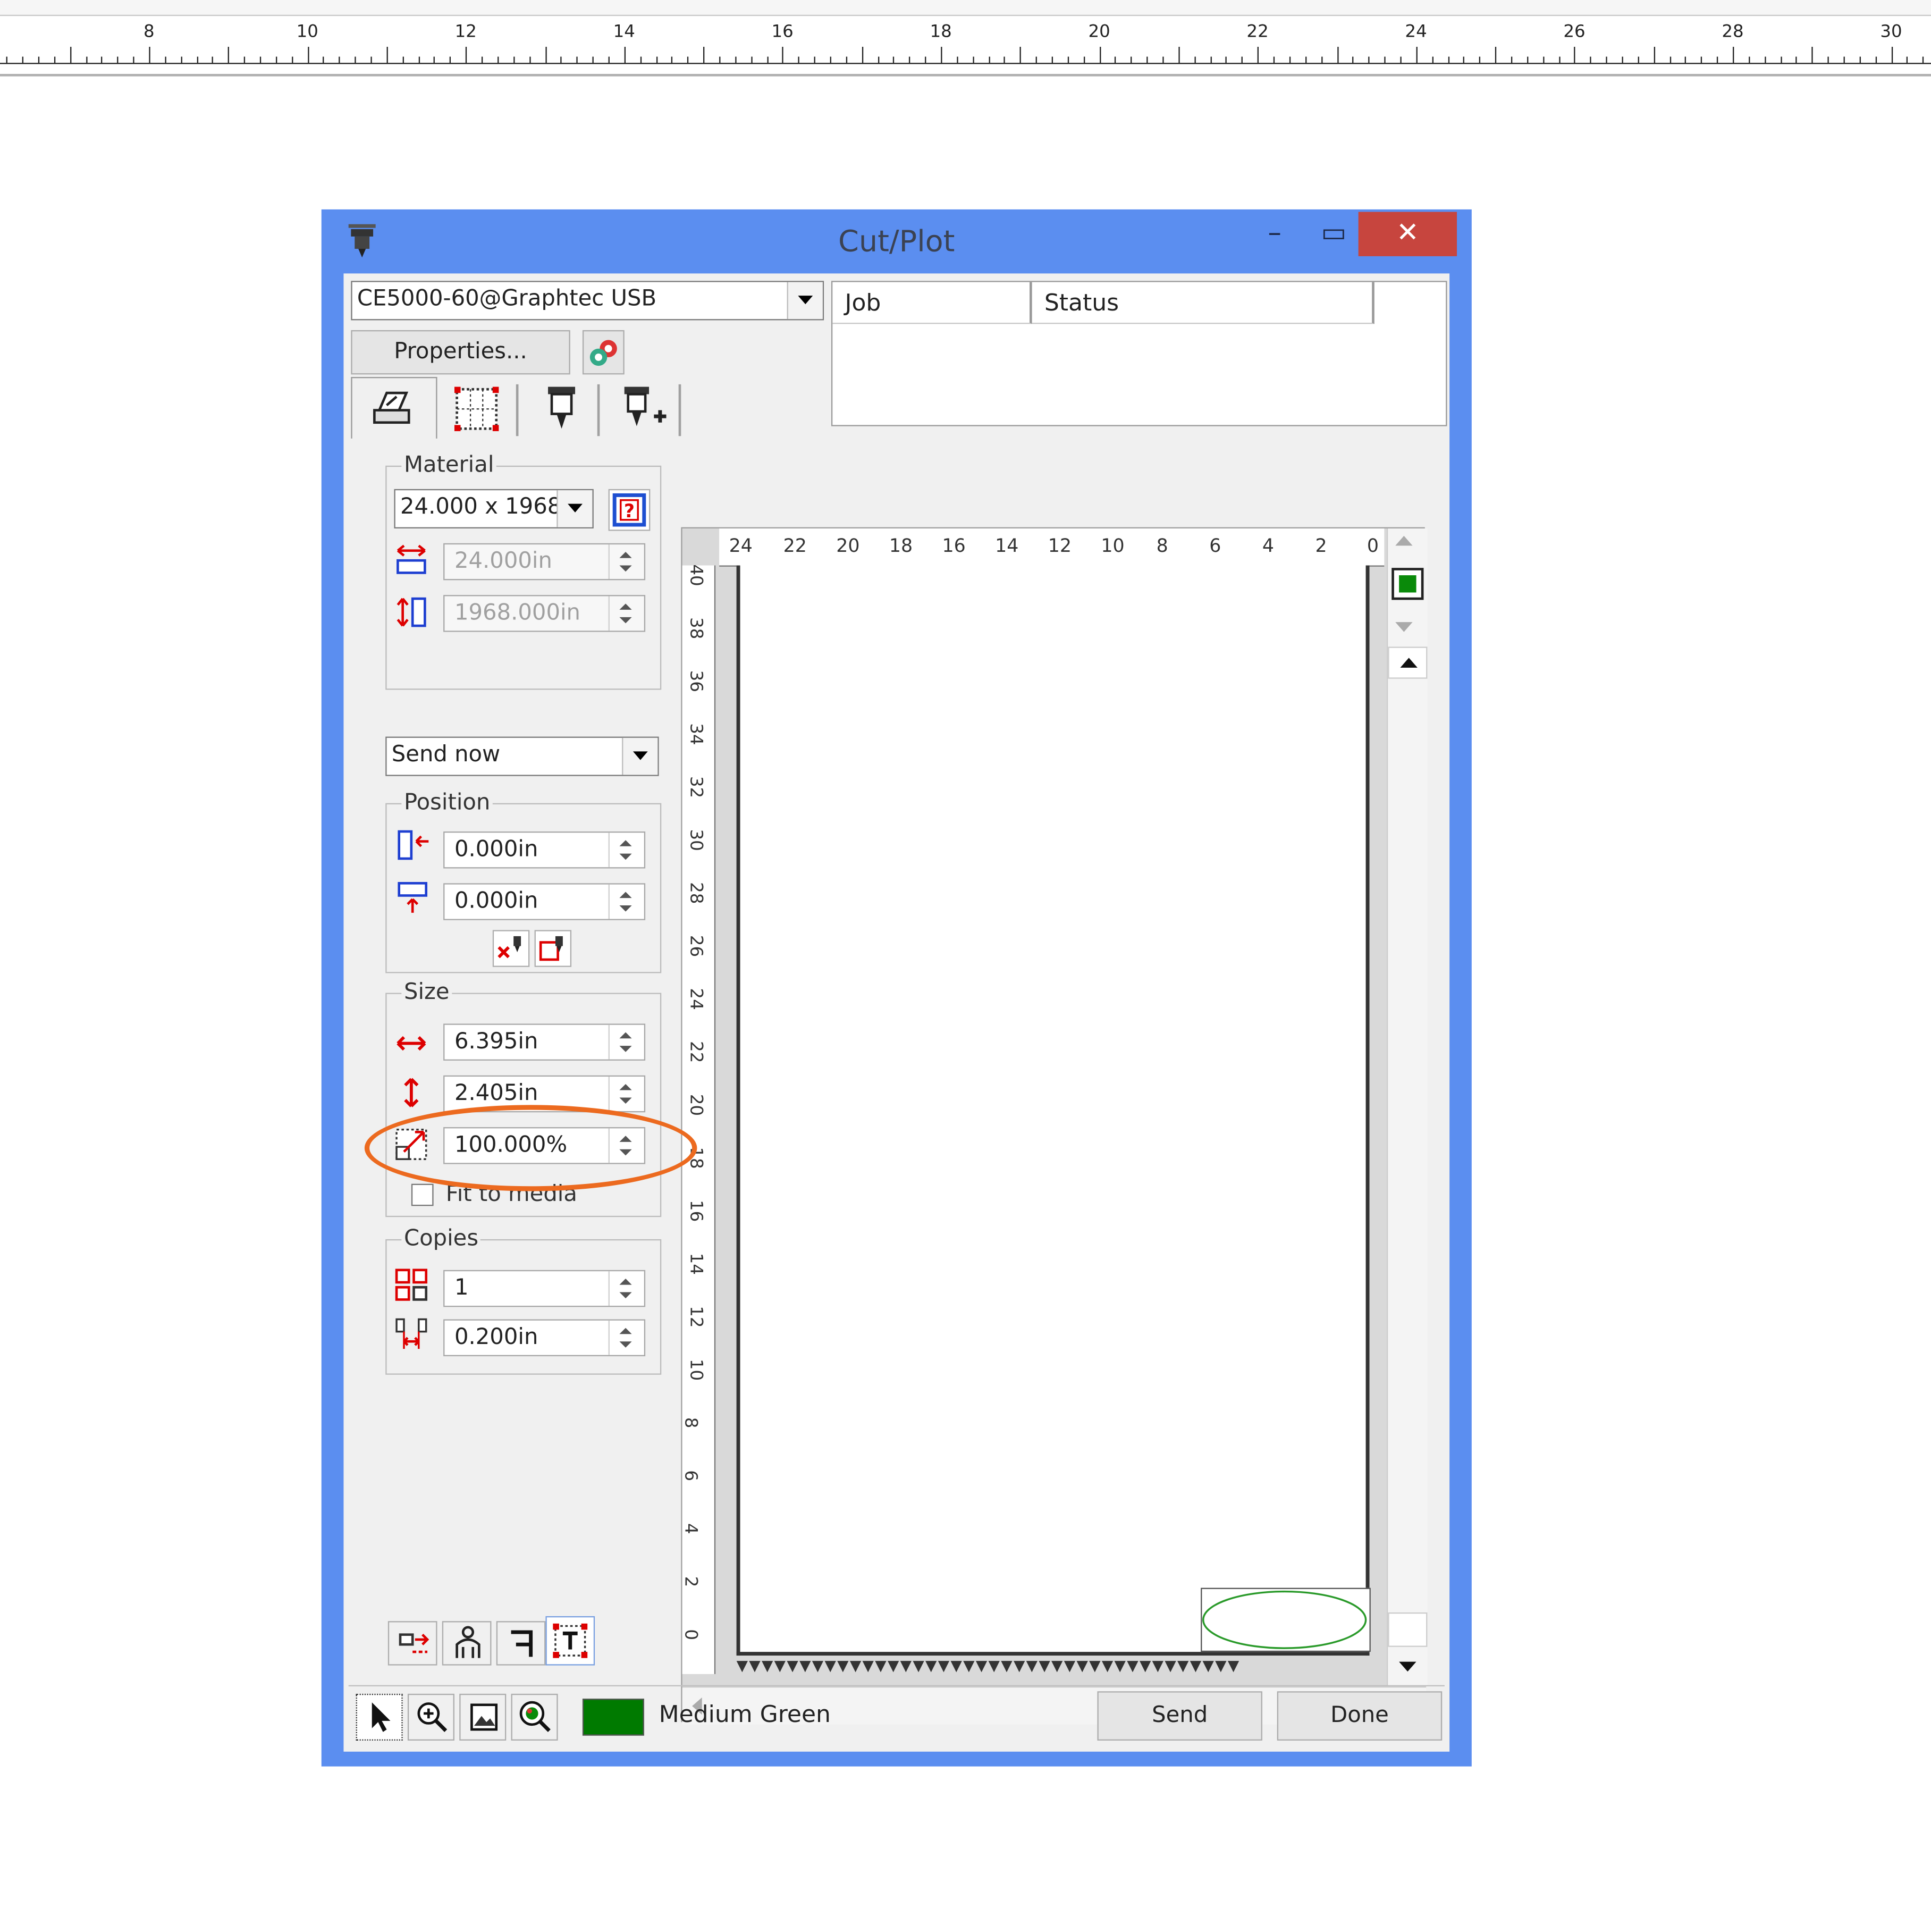 The image size is (1931, 1932). I want to click on scale-percent-stepper, so click(626, 1145).